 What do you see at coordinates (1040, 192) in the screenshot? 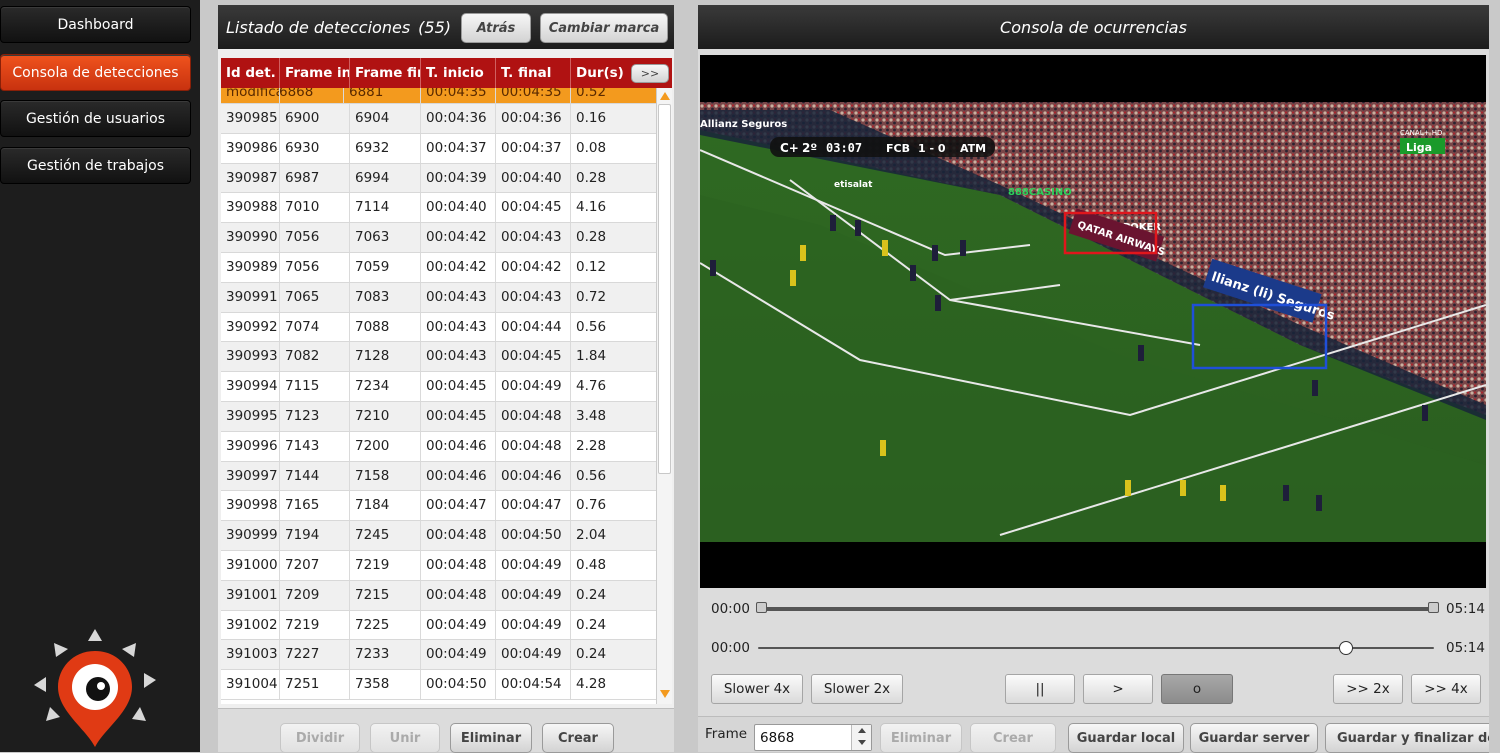
I see `ad-board-888casino: 888CASINO` at bounding box center [1040, 192].